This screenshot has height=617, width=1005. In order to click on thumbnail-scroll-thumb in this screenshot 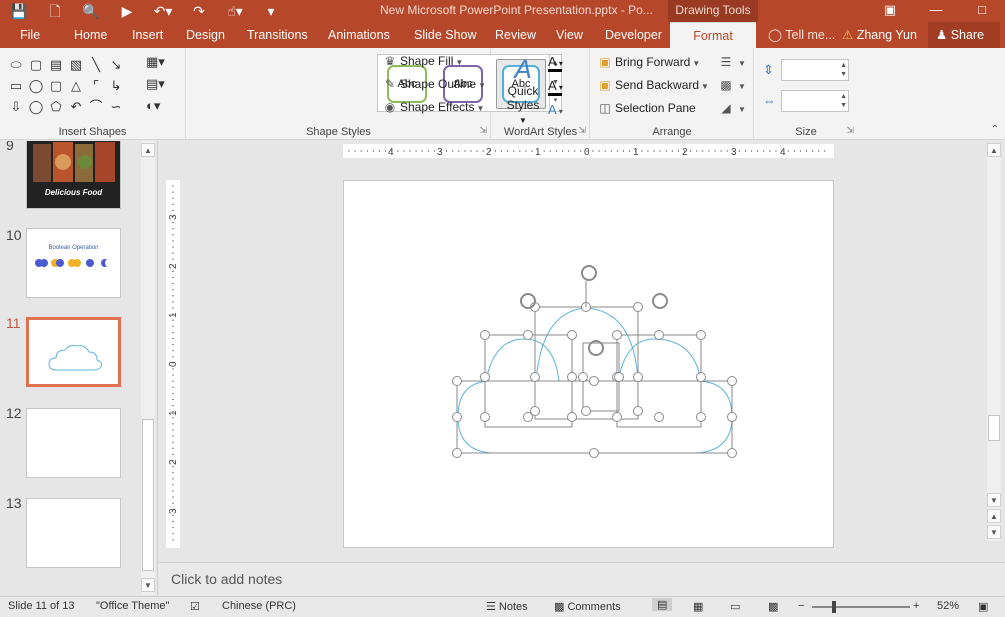, I will do `click(148, 495)`.